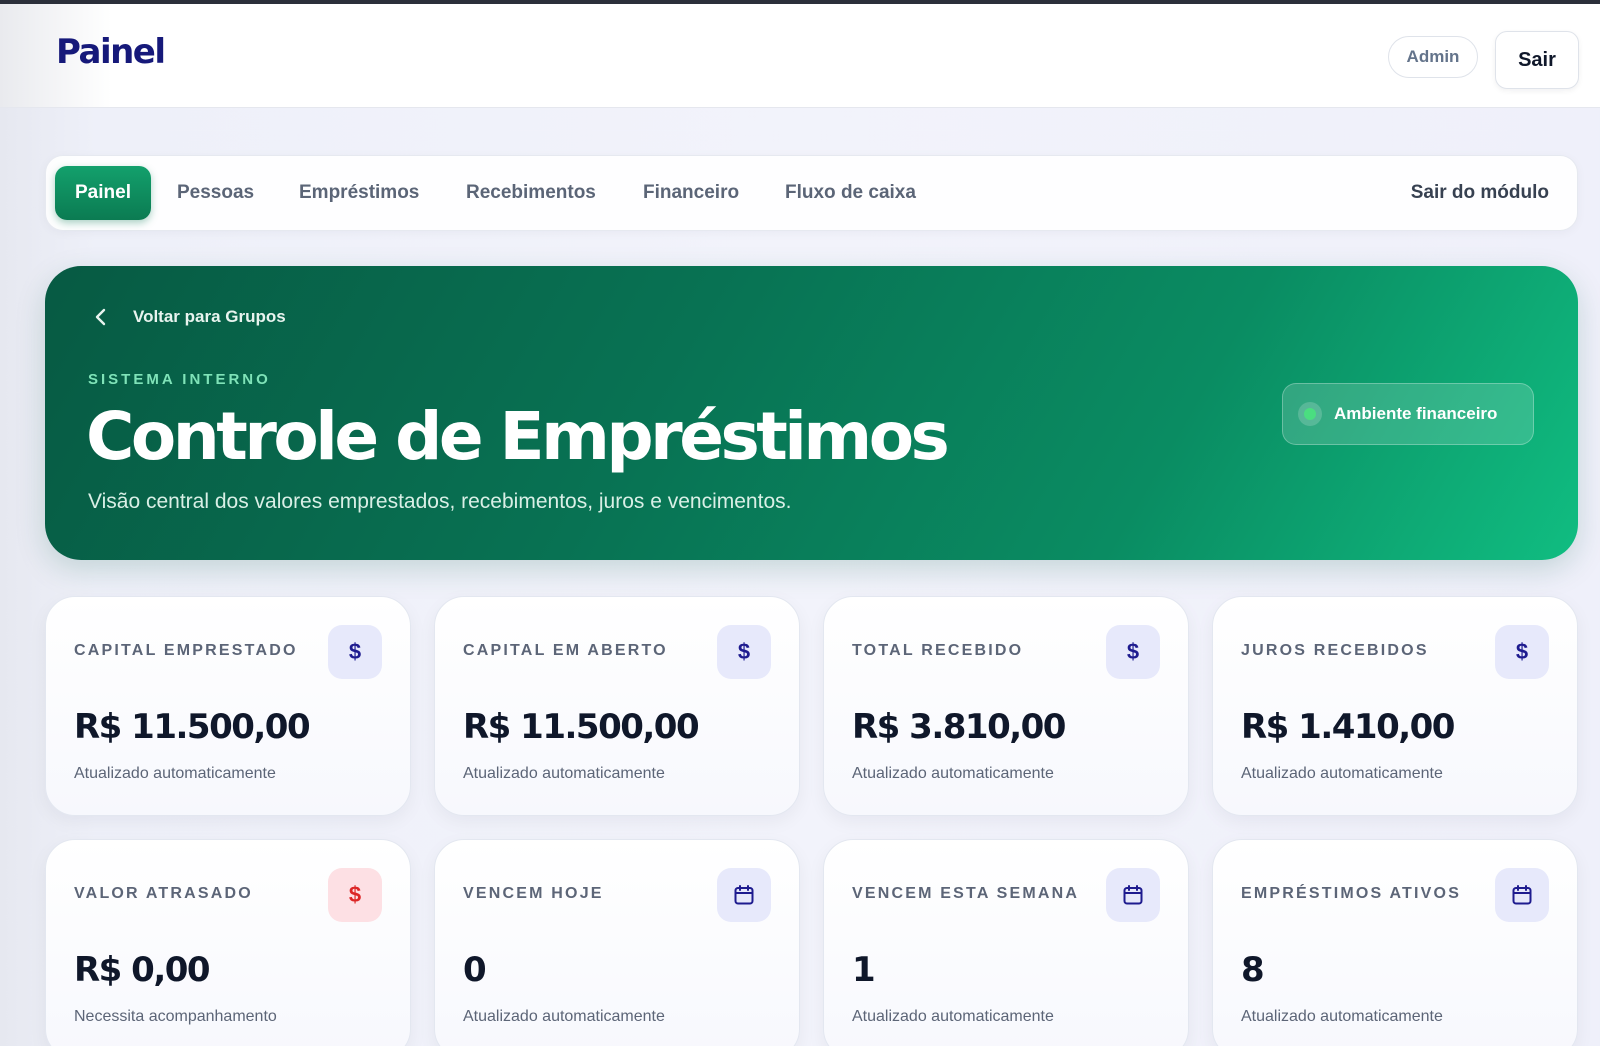 This screenshot has height=1046, width=1600. I want to click on stat-card-value: R$ 1.410,00, so click(1348, 727).